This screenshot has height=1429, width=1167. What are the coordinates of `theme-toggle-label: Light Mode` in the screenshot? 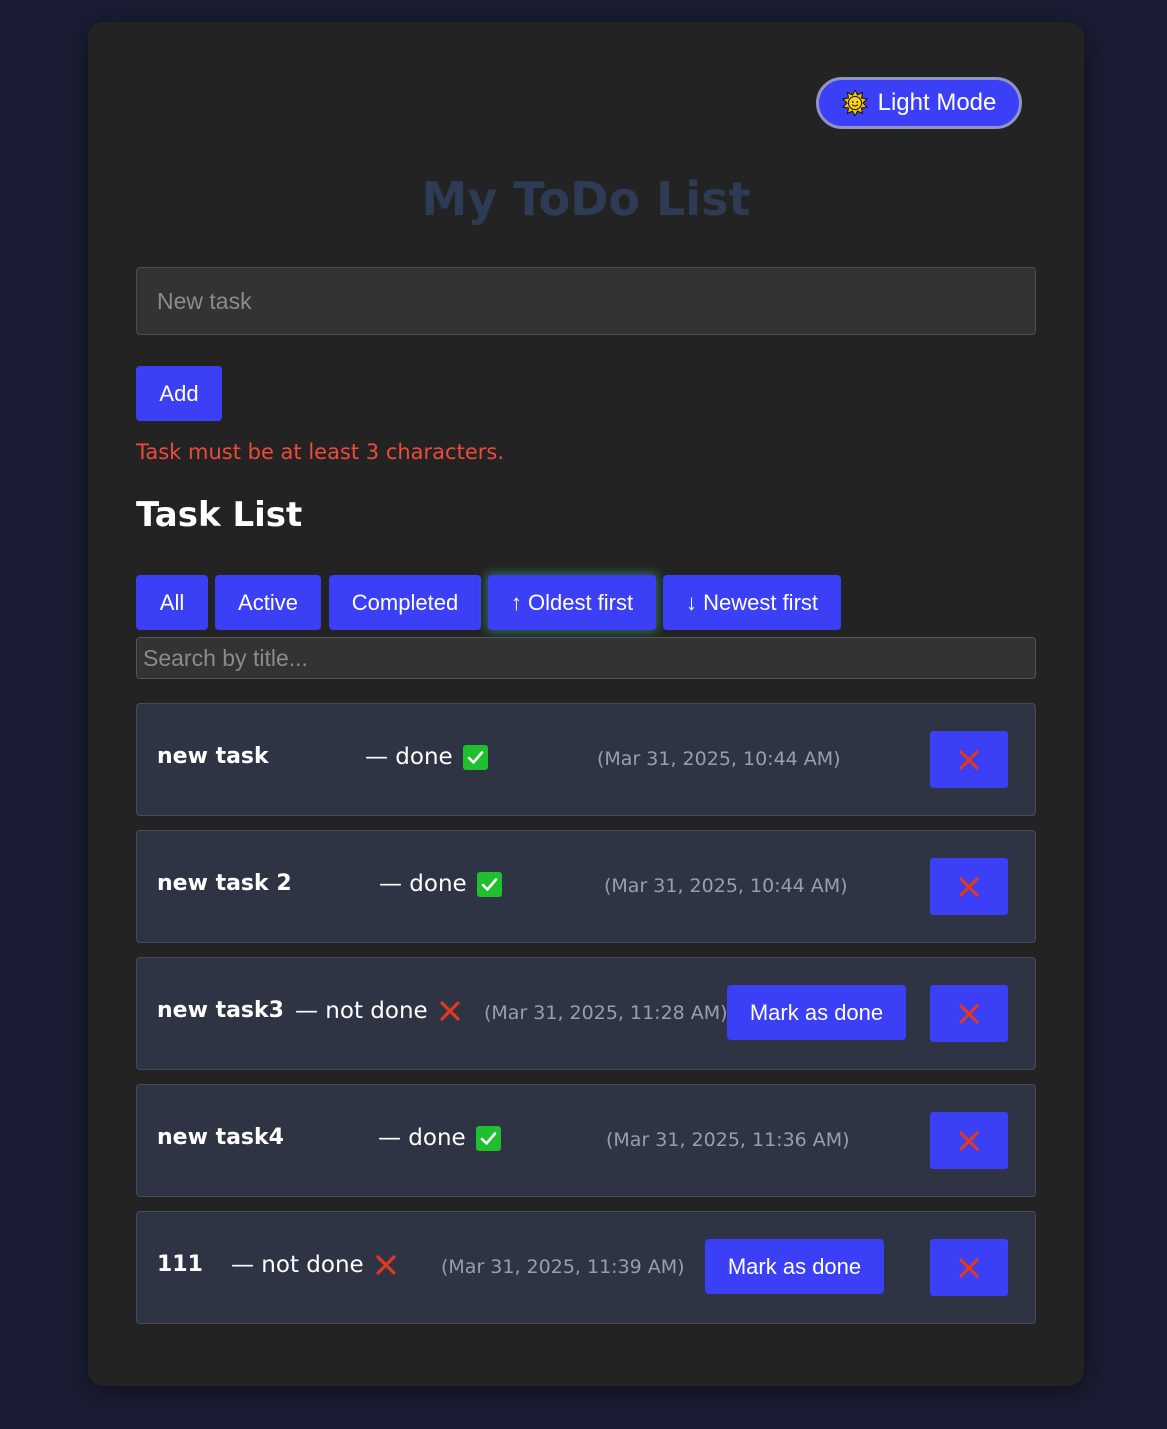 It's located at (937, 102).